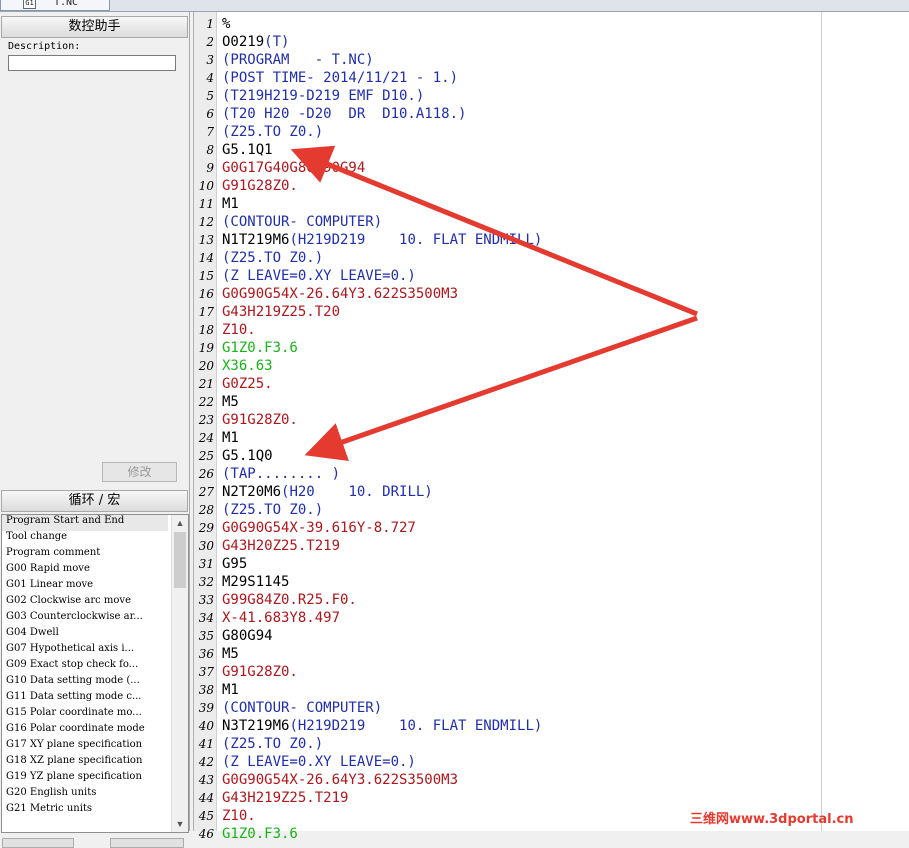  What do you see at coordinates (210, 78) in the screenshot?
I see `line-number: 4` at bounding box center [210, 78].